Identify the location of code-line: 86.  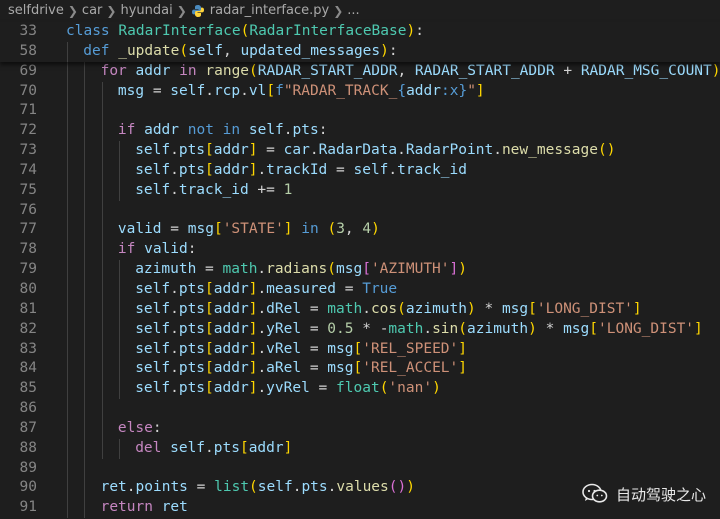
(360, 409).